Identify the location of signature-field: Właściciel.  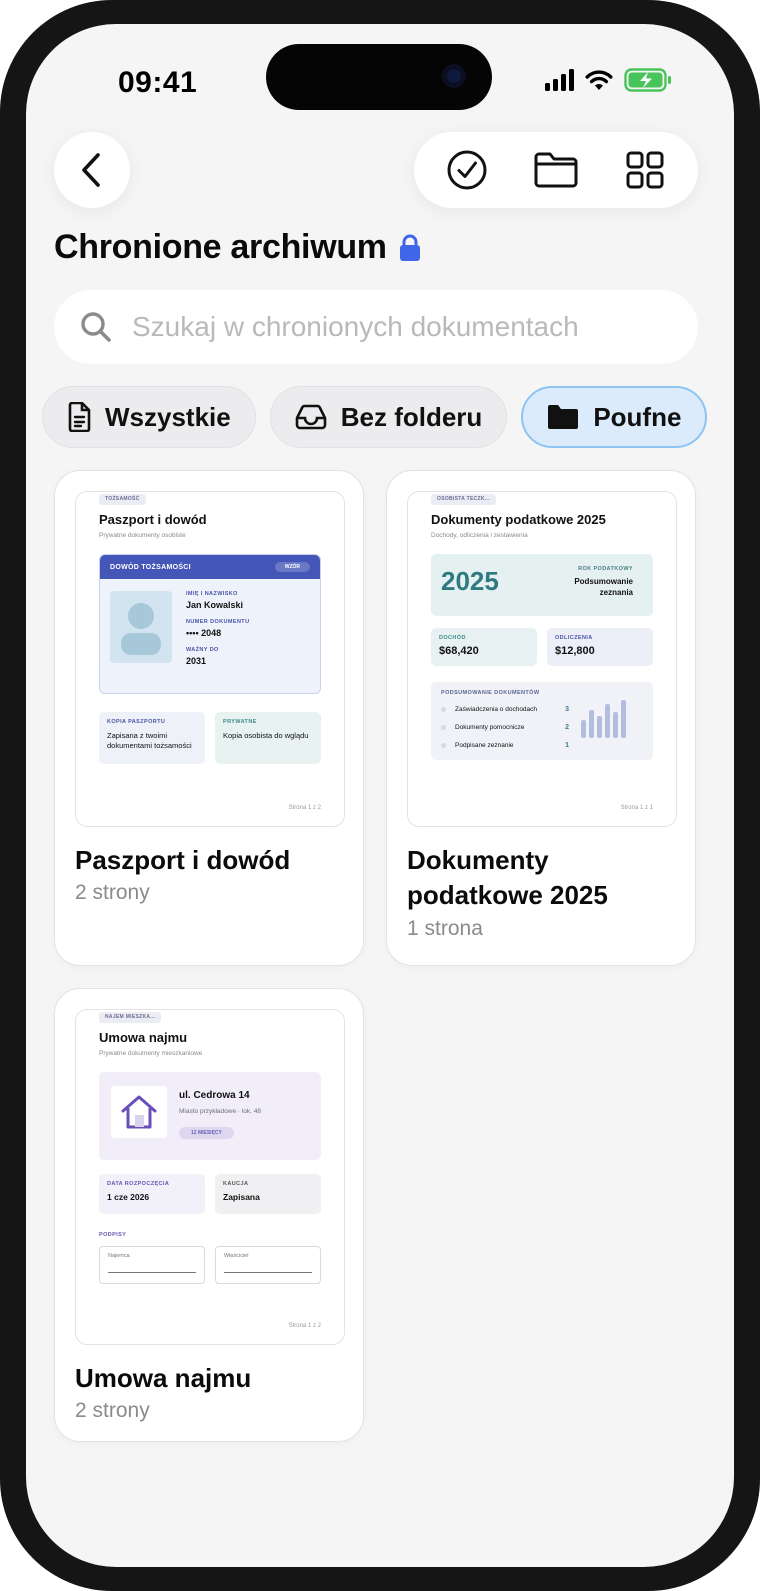
(268, 1265).